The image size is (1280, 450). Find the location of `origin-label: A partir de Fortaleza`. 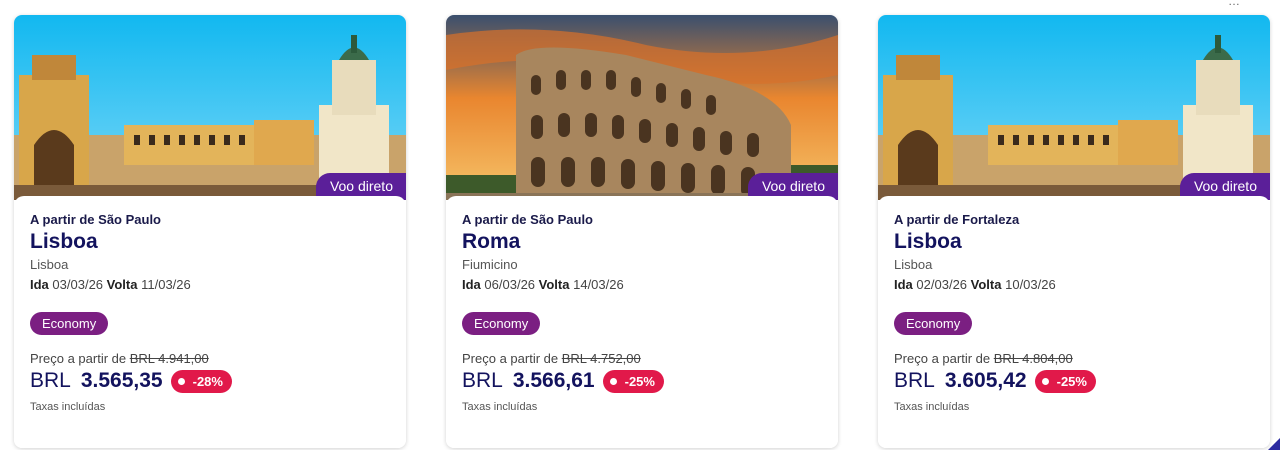

origin-label: A partir de Fortaleza is located at coordinates (957, 219).